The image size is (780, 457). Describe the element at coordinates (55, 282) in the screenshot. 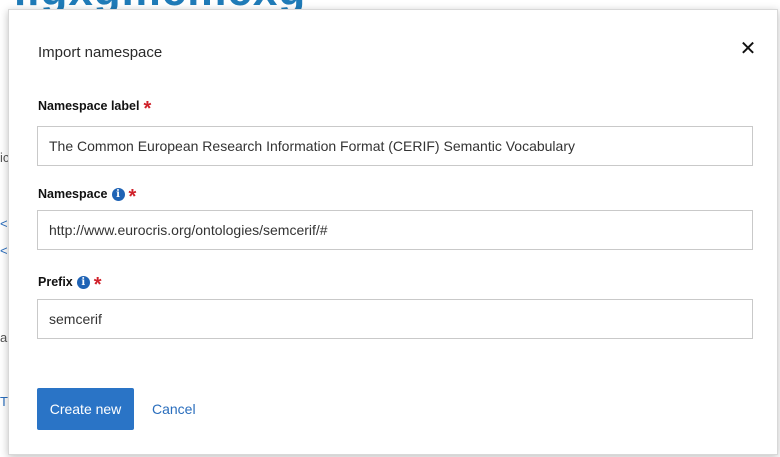

I see `field-label-text: Prefix` at that location.